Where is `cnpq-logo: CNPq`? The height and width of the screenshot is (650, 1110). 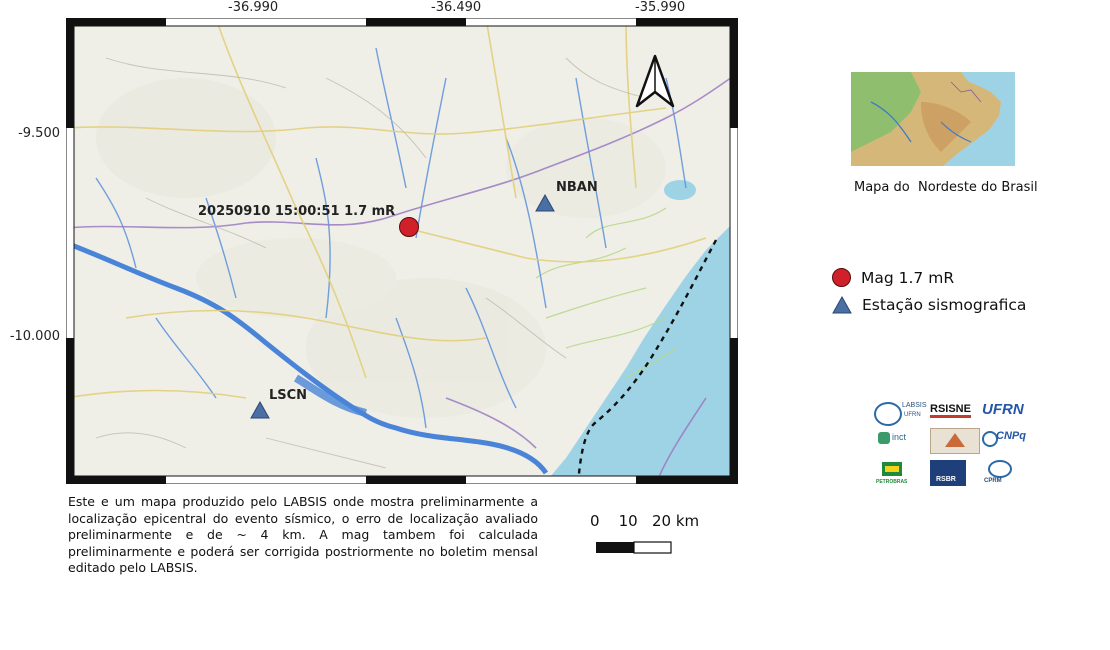 cnpq-logo: CNPq is located at coordinates (1011, 436).